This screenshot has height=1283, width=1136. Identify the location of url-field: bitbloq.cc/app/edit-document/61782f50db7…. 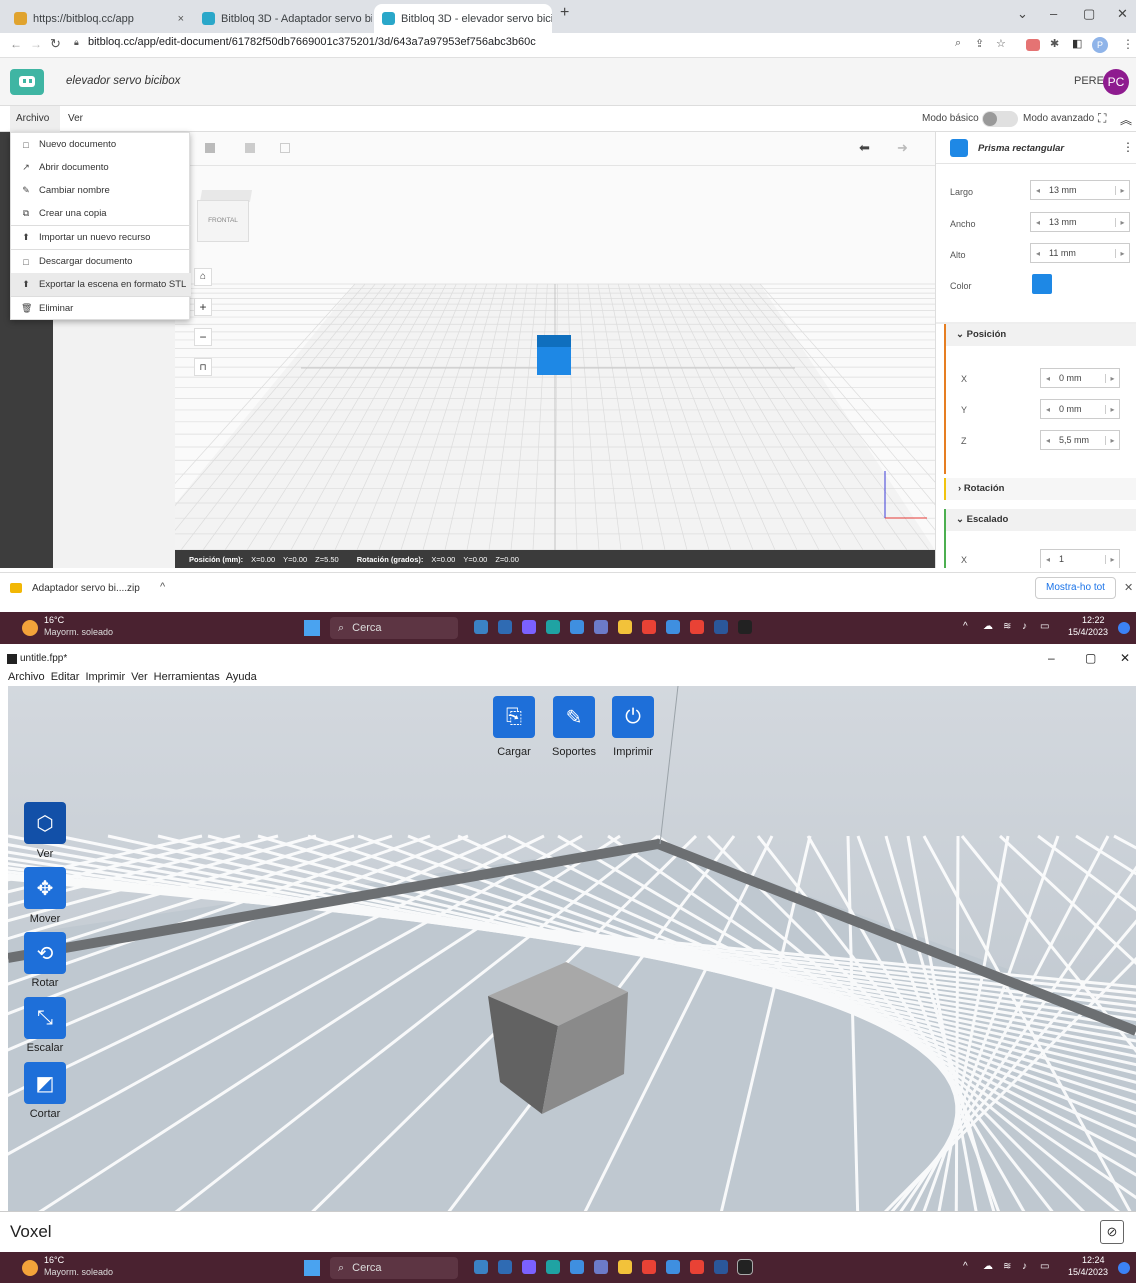
(312, 42).